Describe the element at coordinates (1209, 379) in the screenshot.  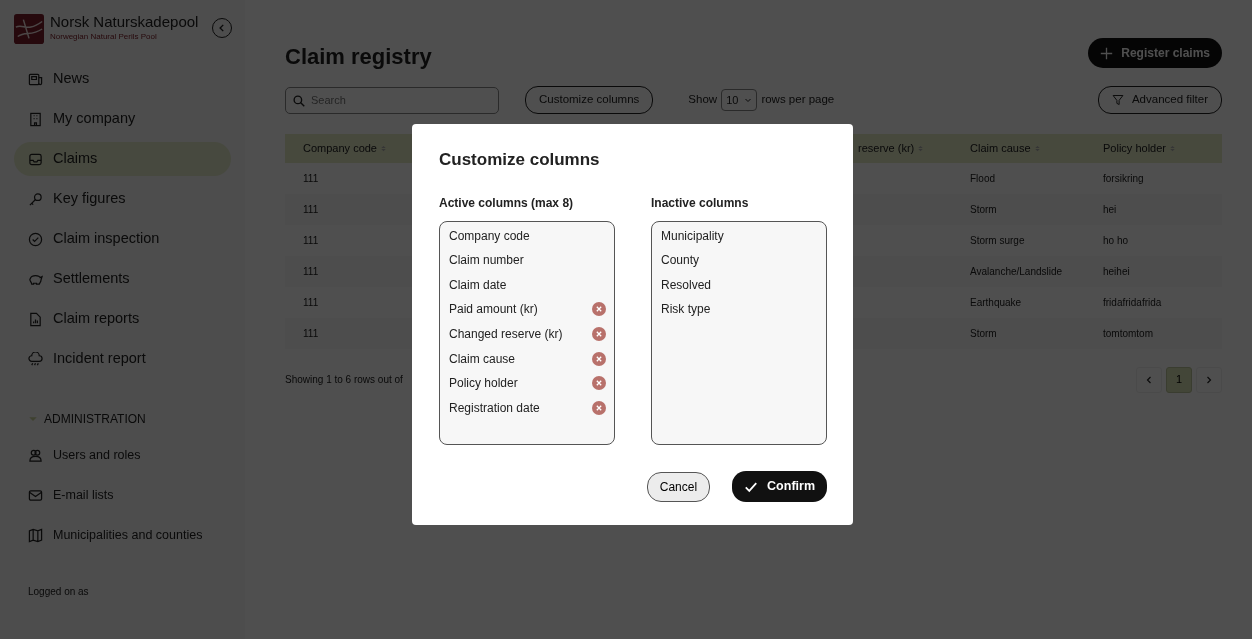
I see `chevron-right-icon` at that location.